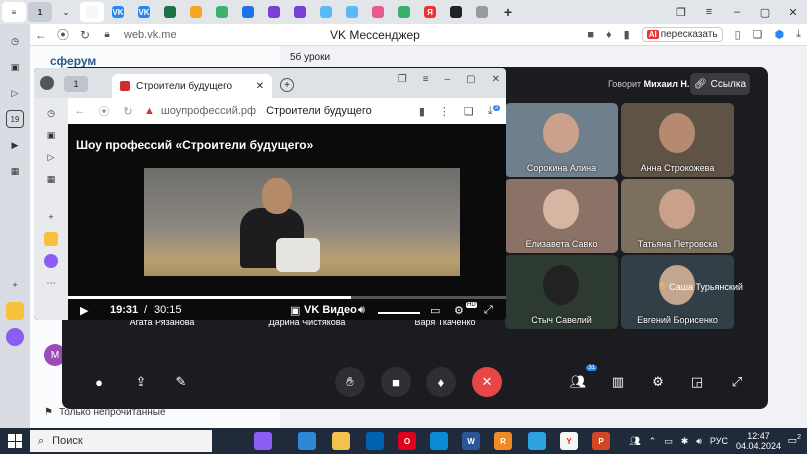 The height and width of the screenshot is (454, 807). I want to click on notifications-icon: ▭2, so click(794, 440).